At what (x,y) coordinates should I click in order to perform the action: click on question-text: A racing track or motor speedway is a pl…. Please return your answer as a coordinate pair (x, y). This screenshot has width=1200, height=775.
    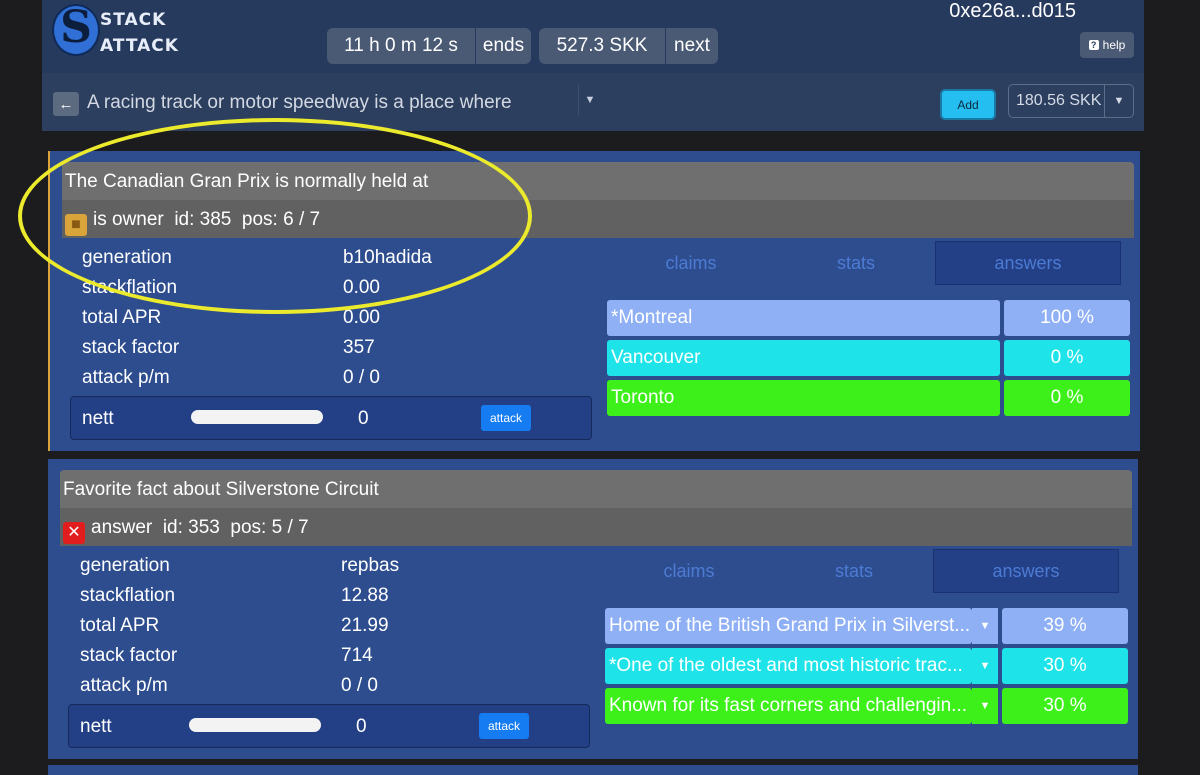
    Looking at the image, I should click on (299, 103).